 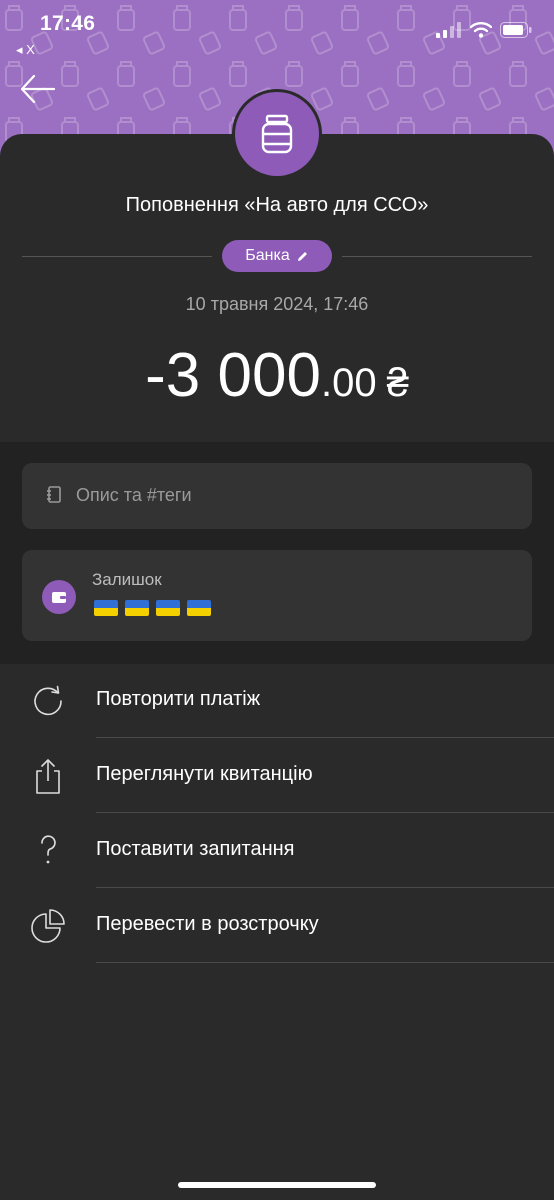 I want to click on share-icon, so click(x=48, y=776).